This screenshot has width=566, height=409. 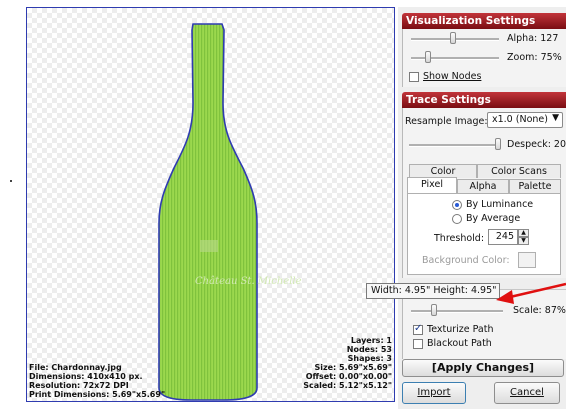 What do you see at coordinates (448, 100) in the screenshot?
I see `trace-settings-title: Trace Settings` at bounding box center [448, 100].